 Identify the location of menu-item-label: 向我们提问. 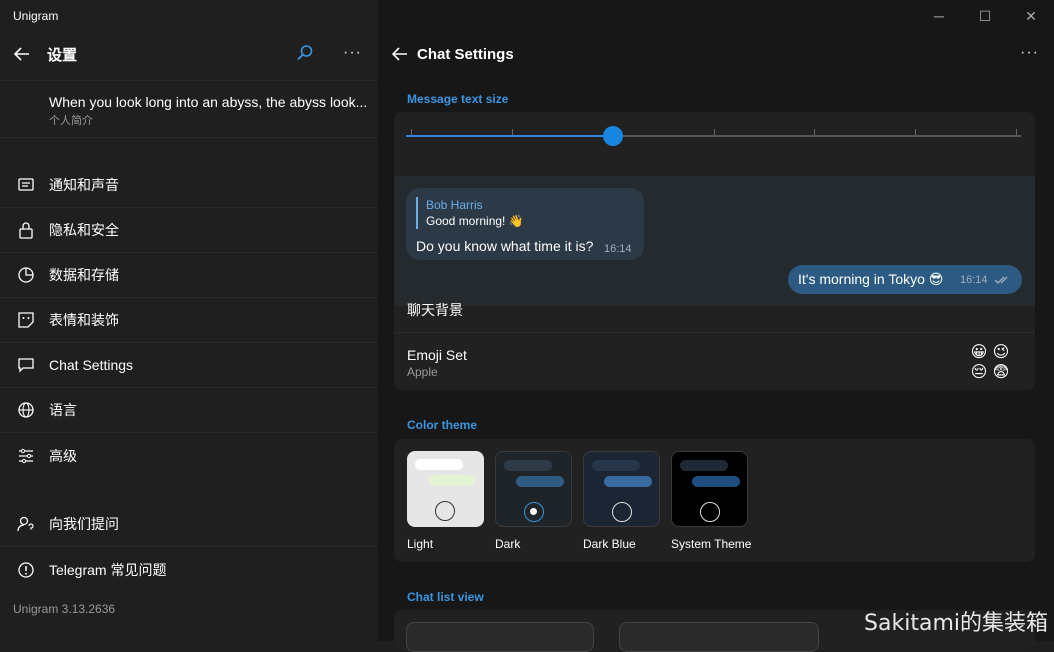
(84, 524).